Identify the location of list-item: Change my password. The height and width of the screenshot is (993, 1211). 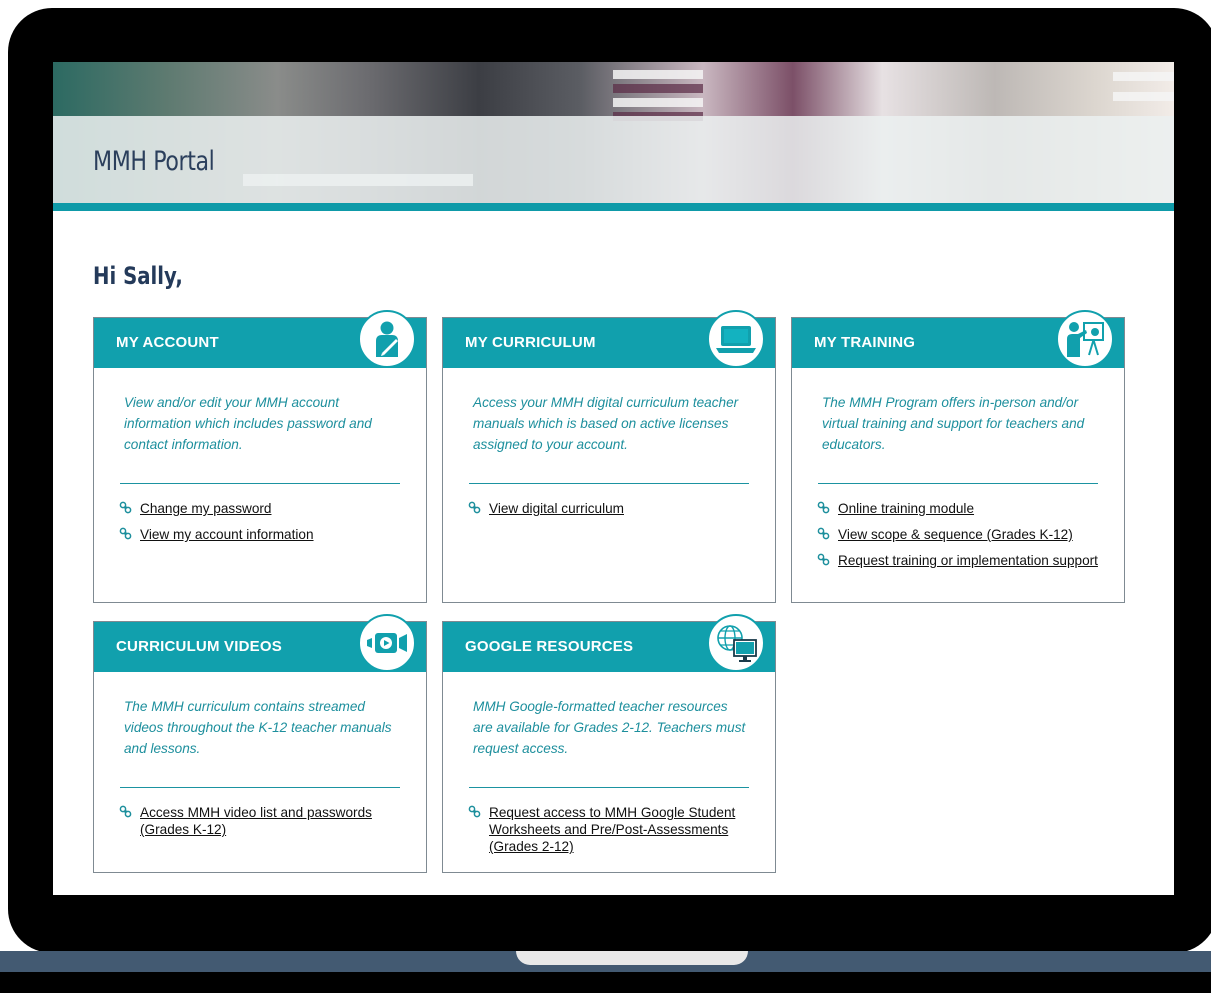
(259, 508).